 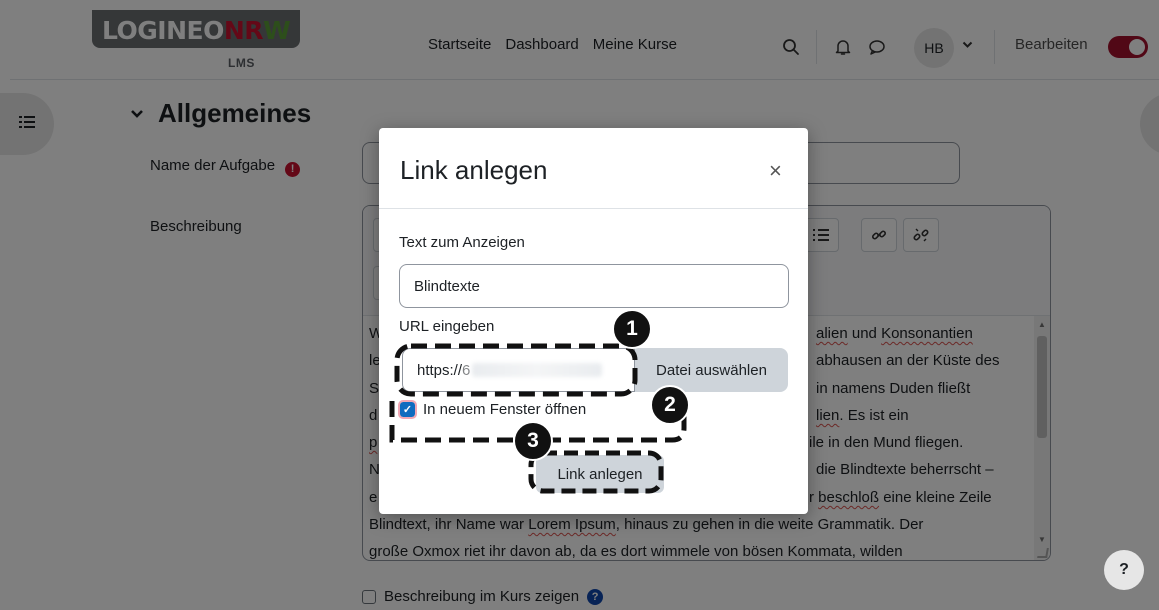 I want to click on dialog-header: Link anlegen ×, so click(x=593, y=168).